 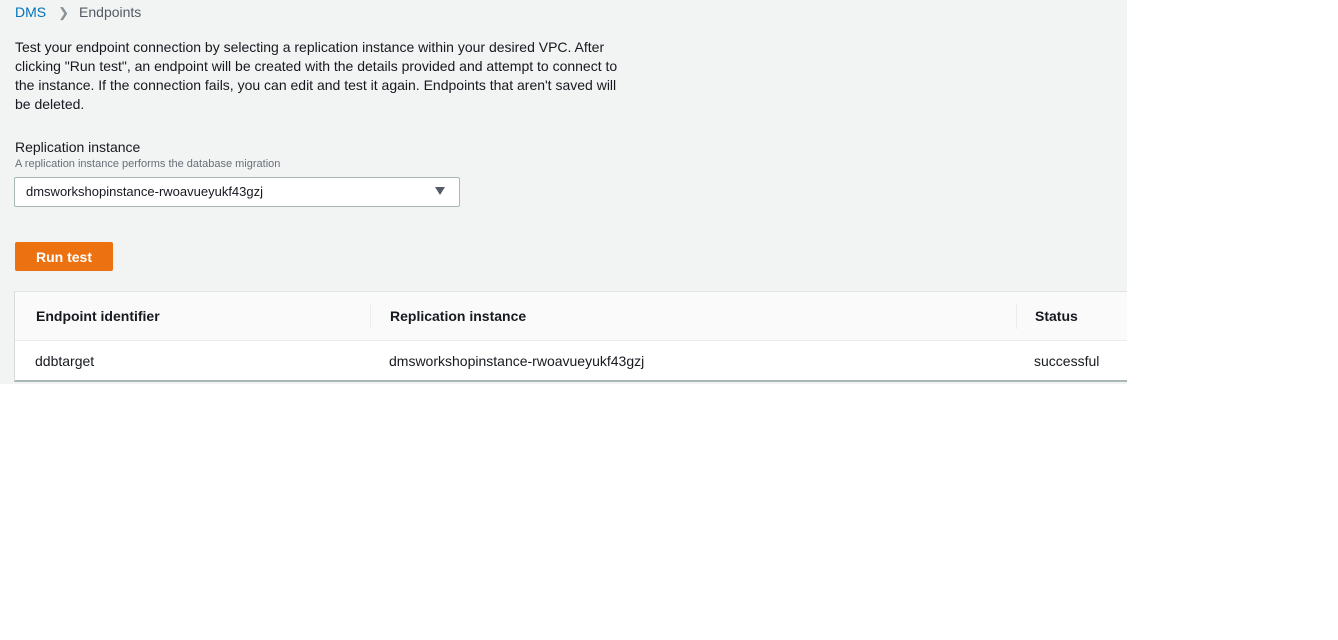 What do you see at coordinates (517, 361) in the screenshot?
I see `cell-replication-instance: dmsworkshopinstance-rwoavueyukf43gzj` at bounding box center [517, 361].